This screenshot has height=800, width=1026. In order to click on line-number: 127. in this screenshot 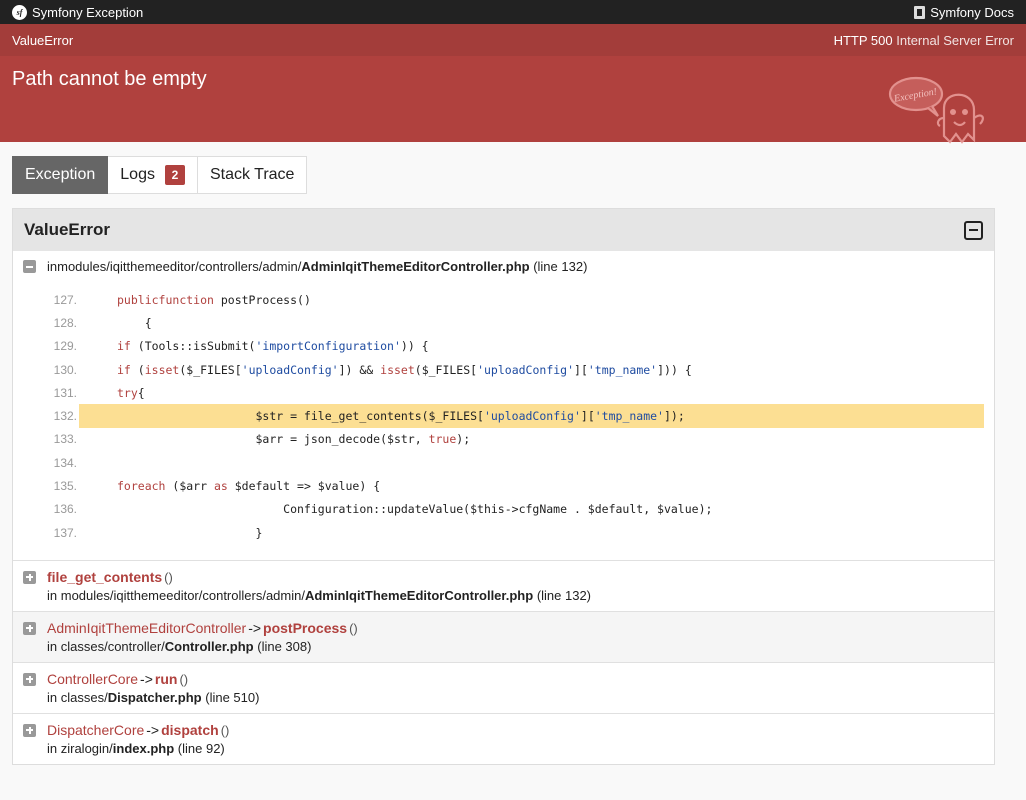, I will do `click(65, 299)`.